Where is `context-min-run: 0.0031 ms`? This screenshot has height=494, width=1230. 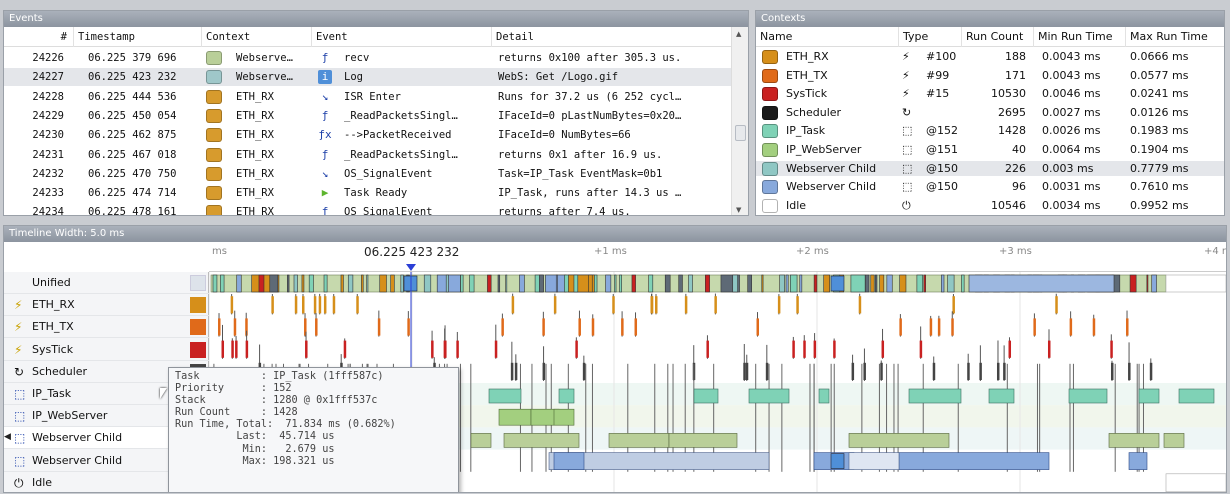
context-min-run: 0.0031 ms is located at coordinates (1071, 187).